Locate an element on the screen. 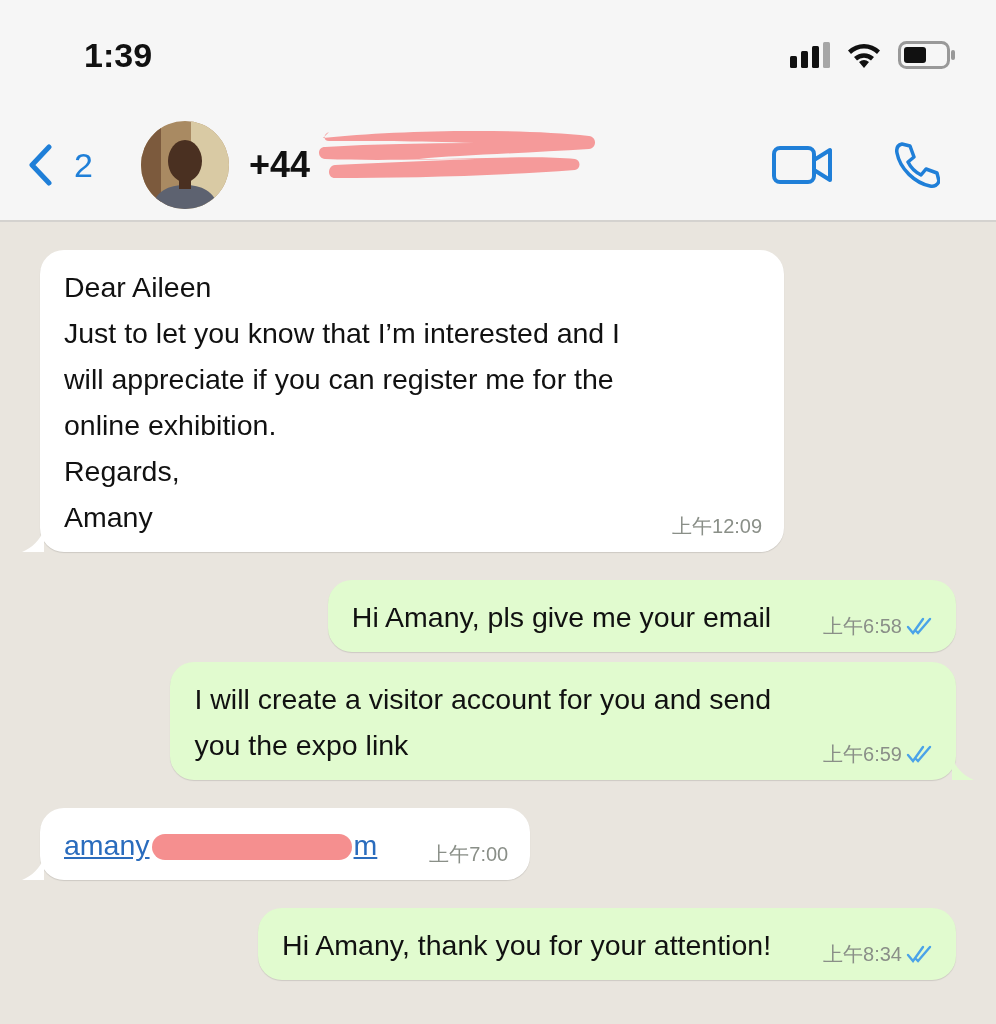  message-text: Hi Amany, thank you for your attention! is located at coordinates (527, 945).